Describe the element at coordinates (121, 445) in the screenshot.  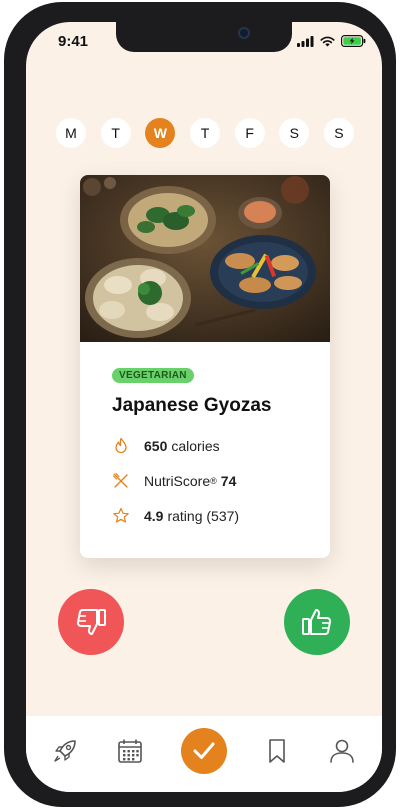
I see `flame-icon` at that location.